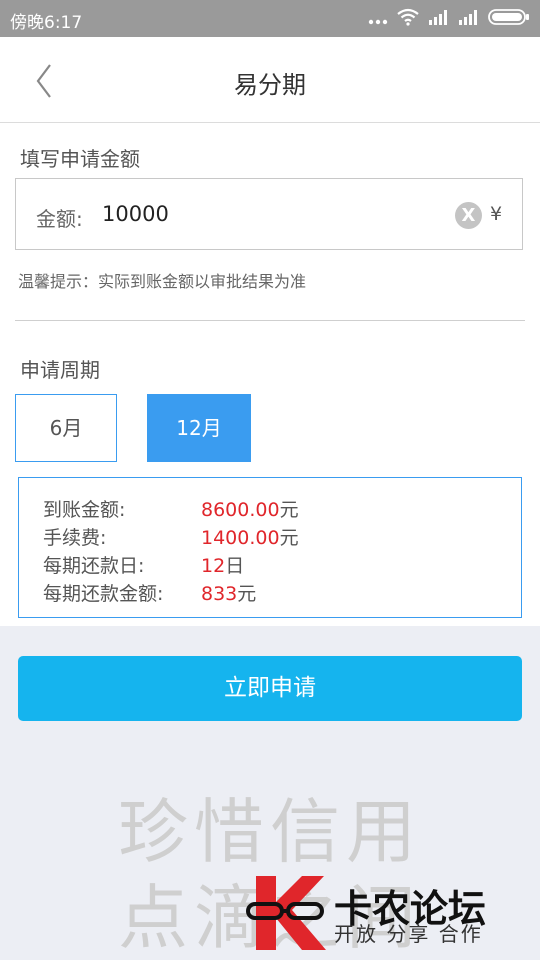 The width and height of the screenshot is (540, 960). What do you see at coordinates (240, 510) in the screenshot?
I see `summary-number: 8600.00` at bounding box center [240, 510].